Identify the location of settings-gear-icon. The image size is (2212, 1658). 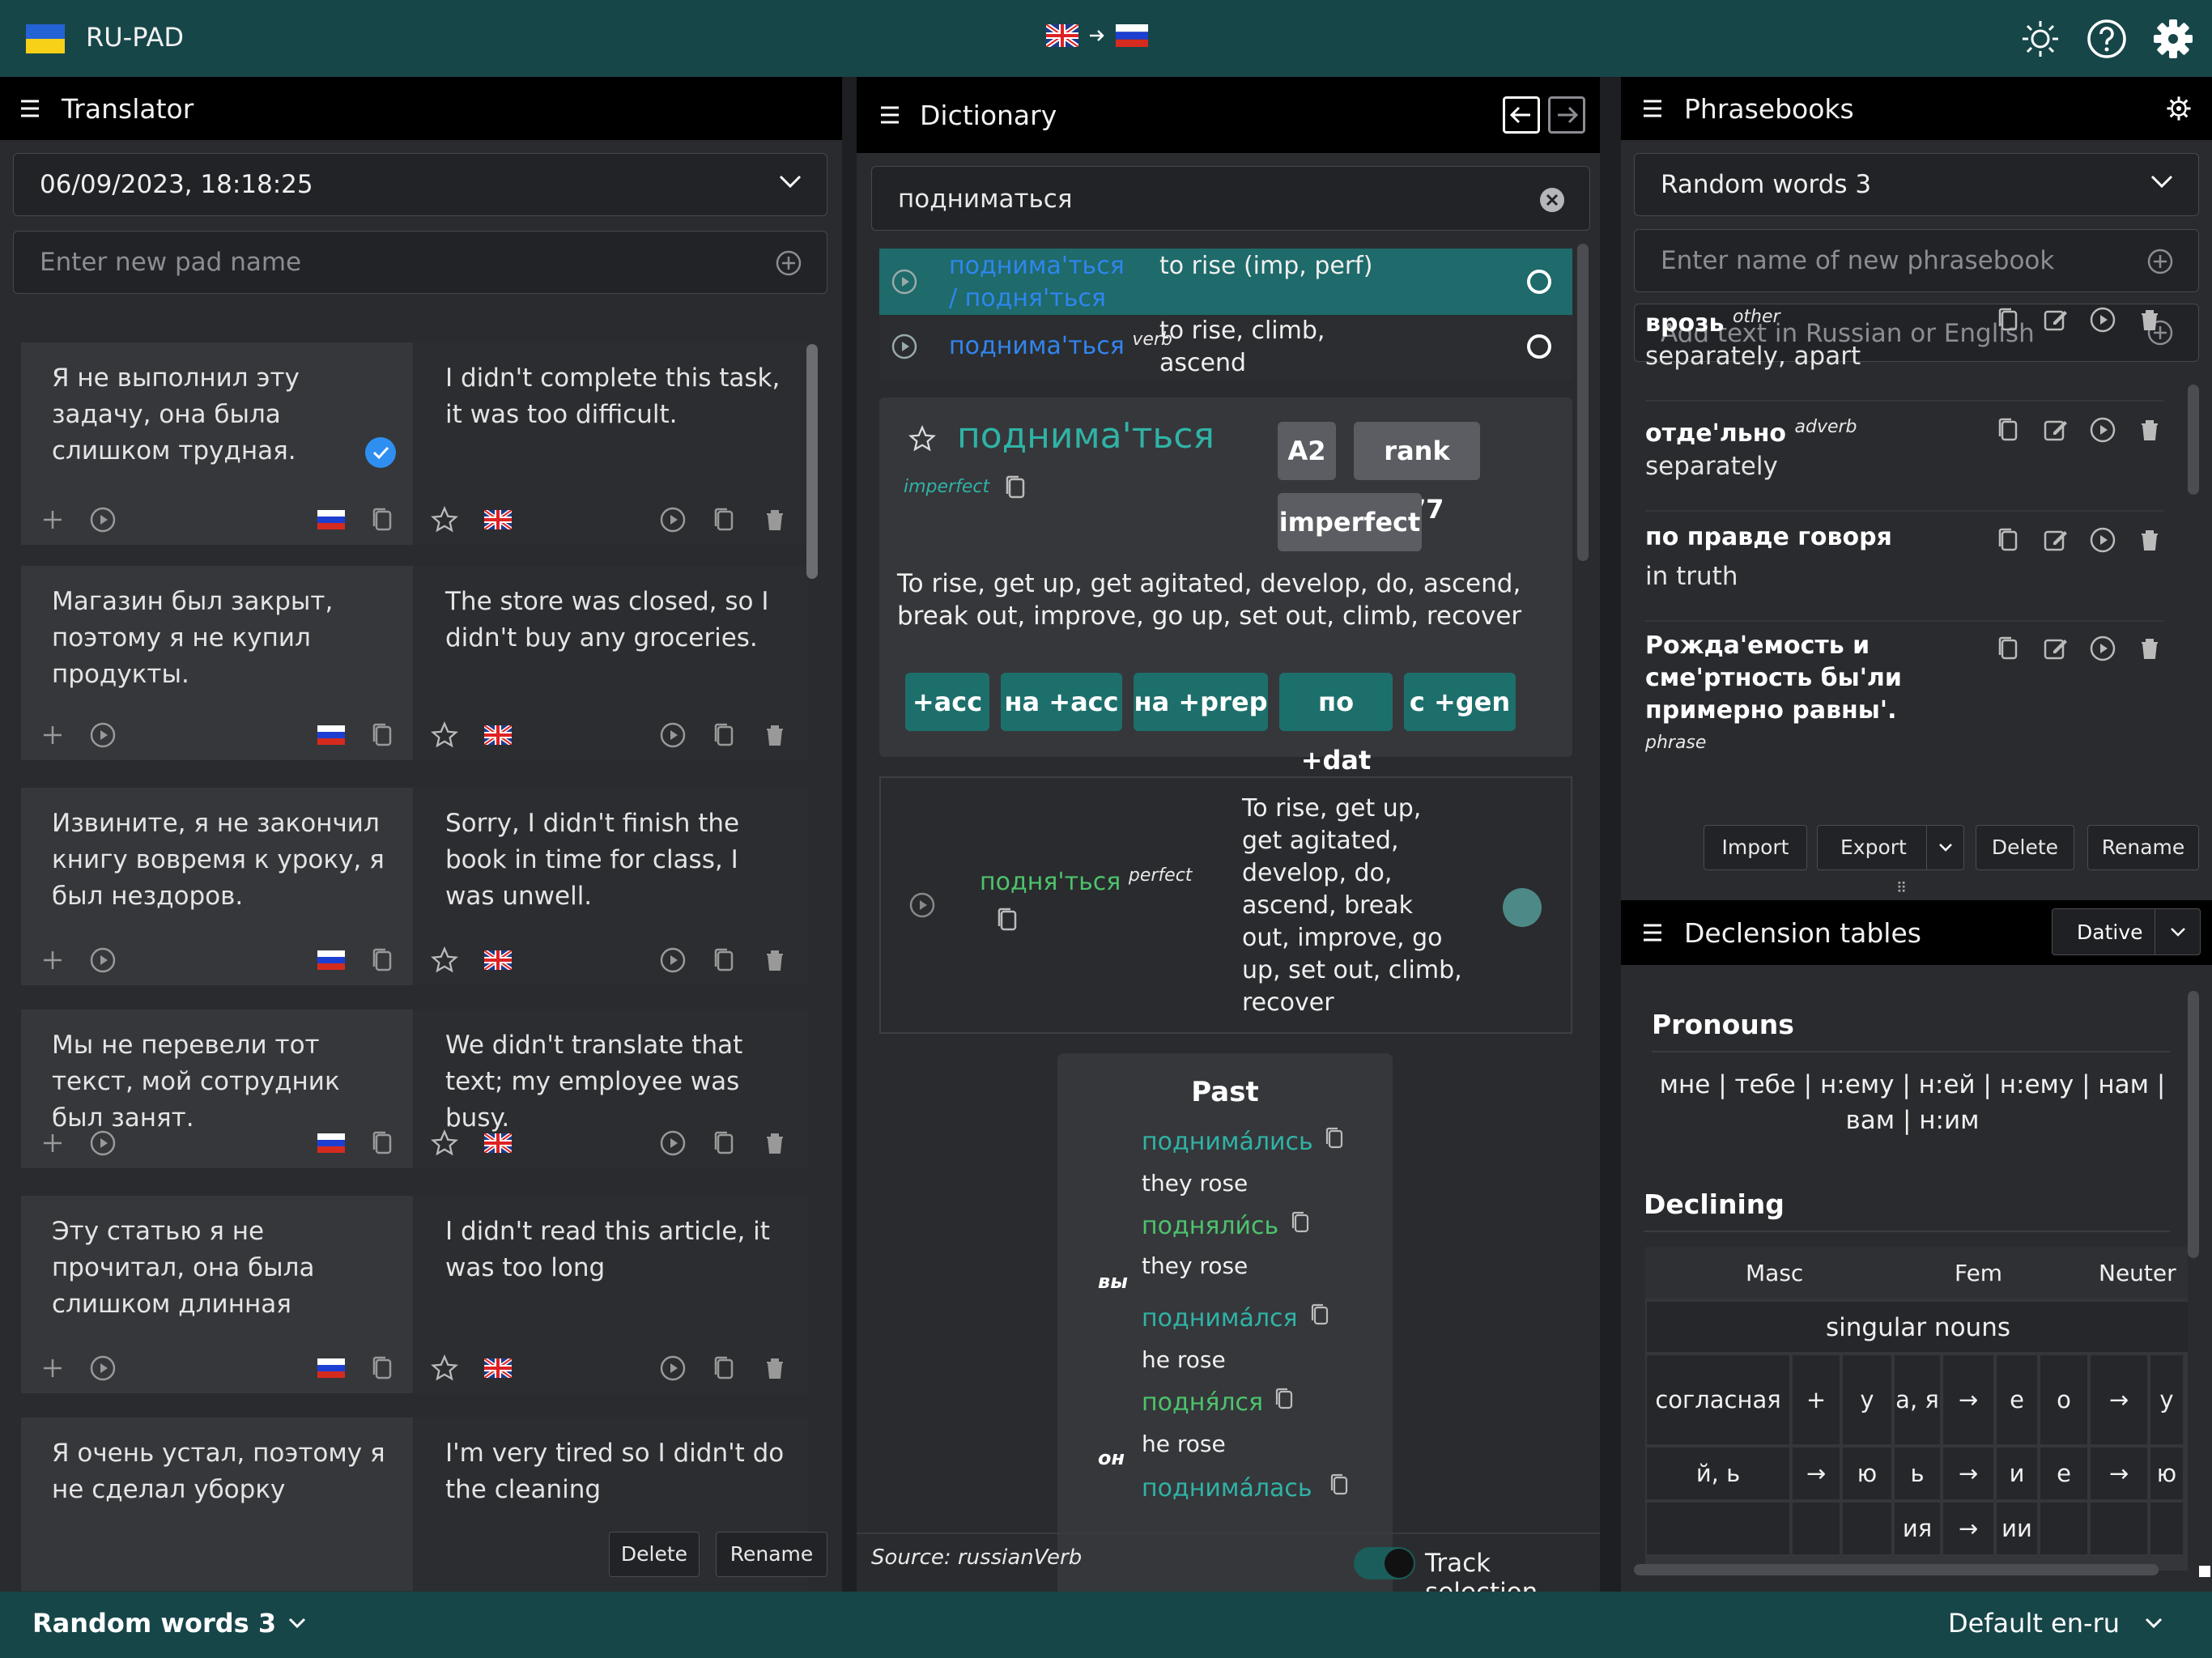
(2173, 39).